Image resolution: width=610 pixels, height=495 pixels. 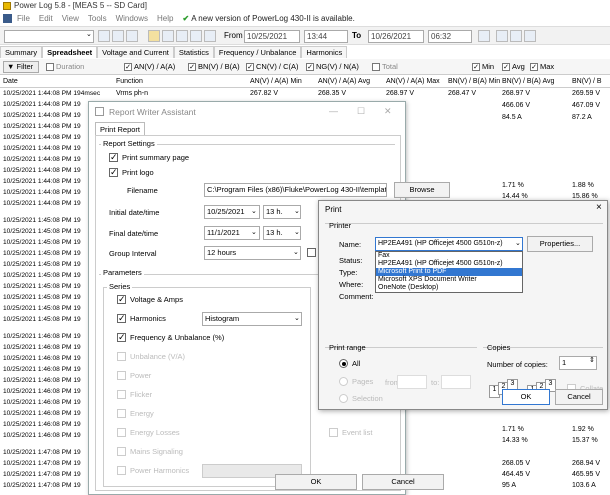 What do you see at coordinates (193, 52) in the screenshot?
I see `tab-statistics: Statistics` at bounding box center [193, 52].